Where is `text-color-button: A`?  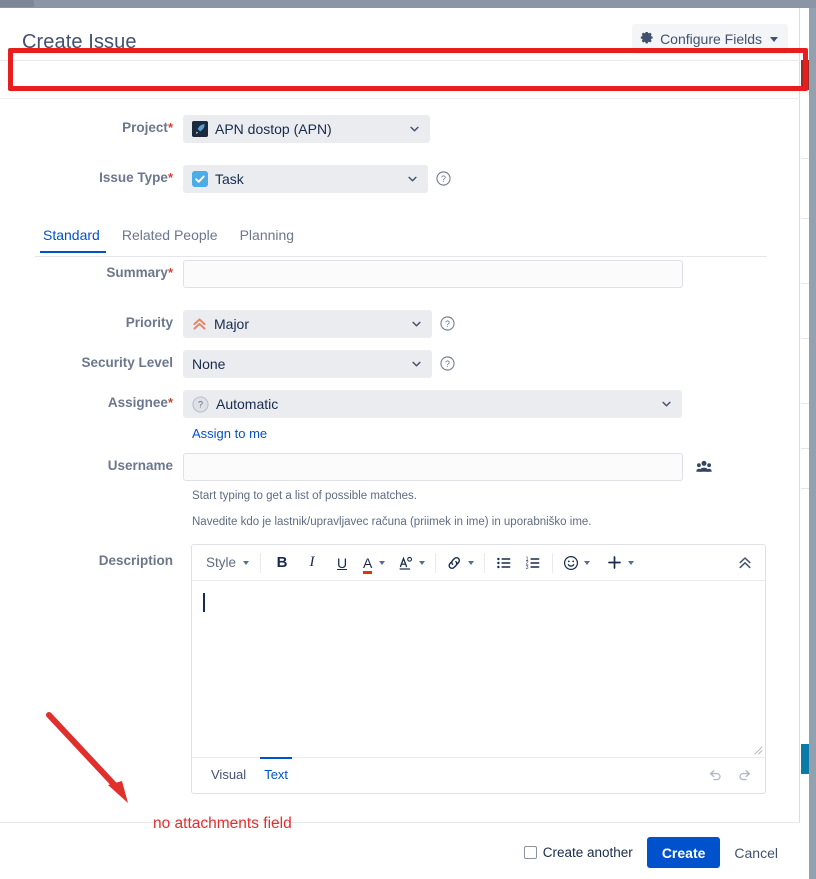 text-color-button: A is located at coordinates (374, 563).